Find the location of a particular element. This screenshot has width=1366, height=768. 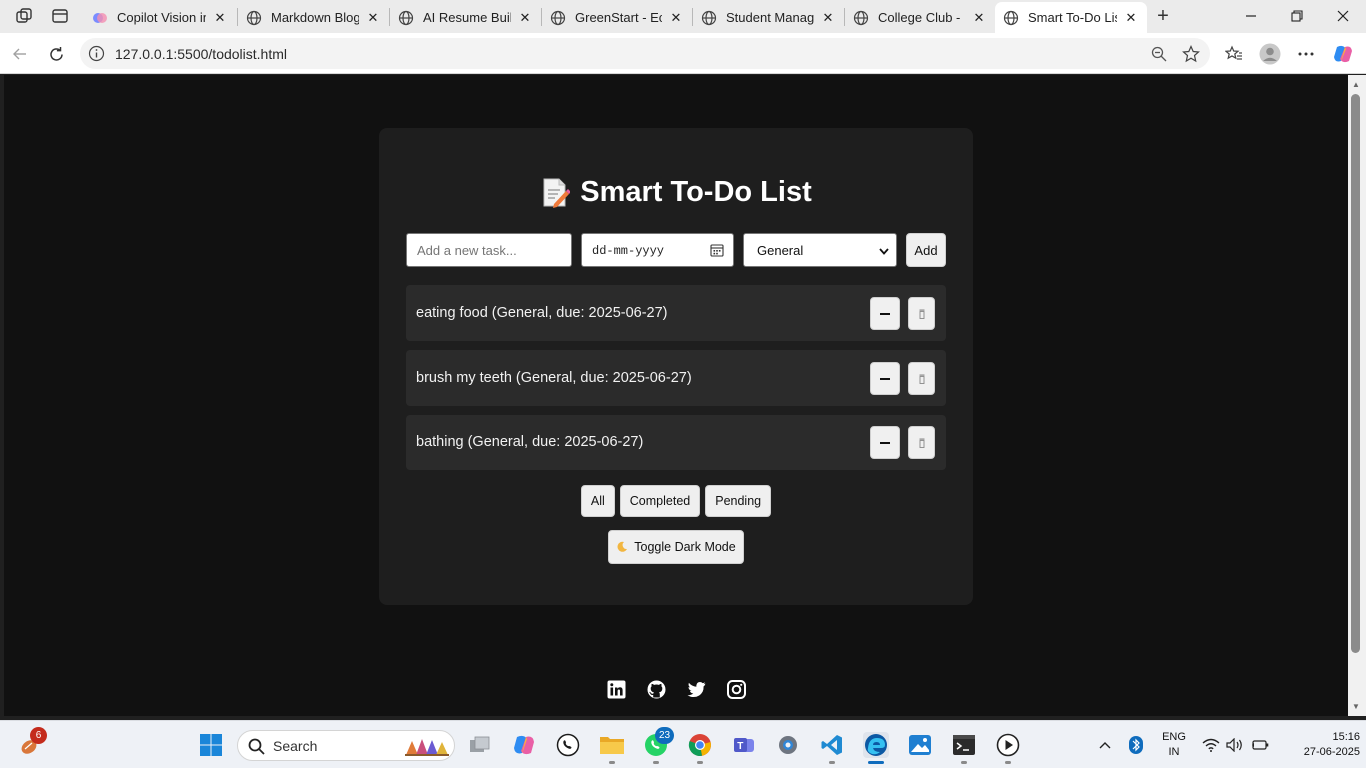

url-text: 127.0.0.1:5500/todolist.html is located at coordinates (201, 54).